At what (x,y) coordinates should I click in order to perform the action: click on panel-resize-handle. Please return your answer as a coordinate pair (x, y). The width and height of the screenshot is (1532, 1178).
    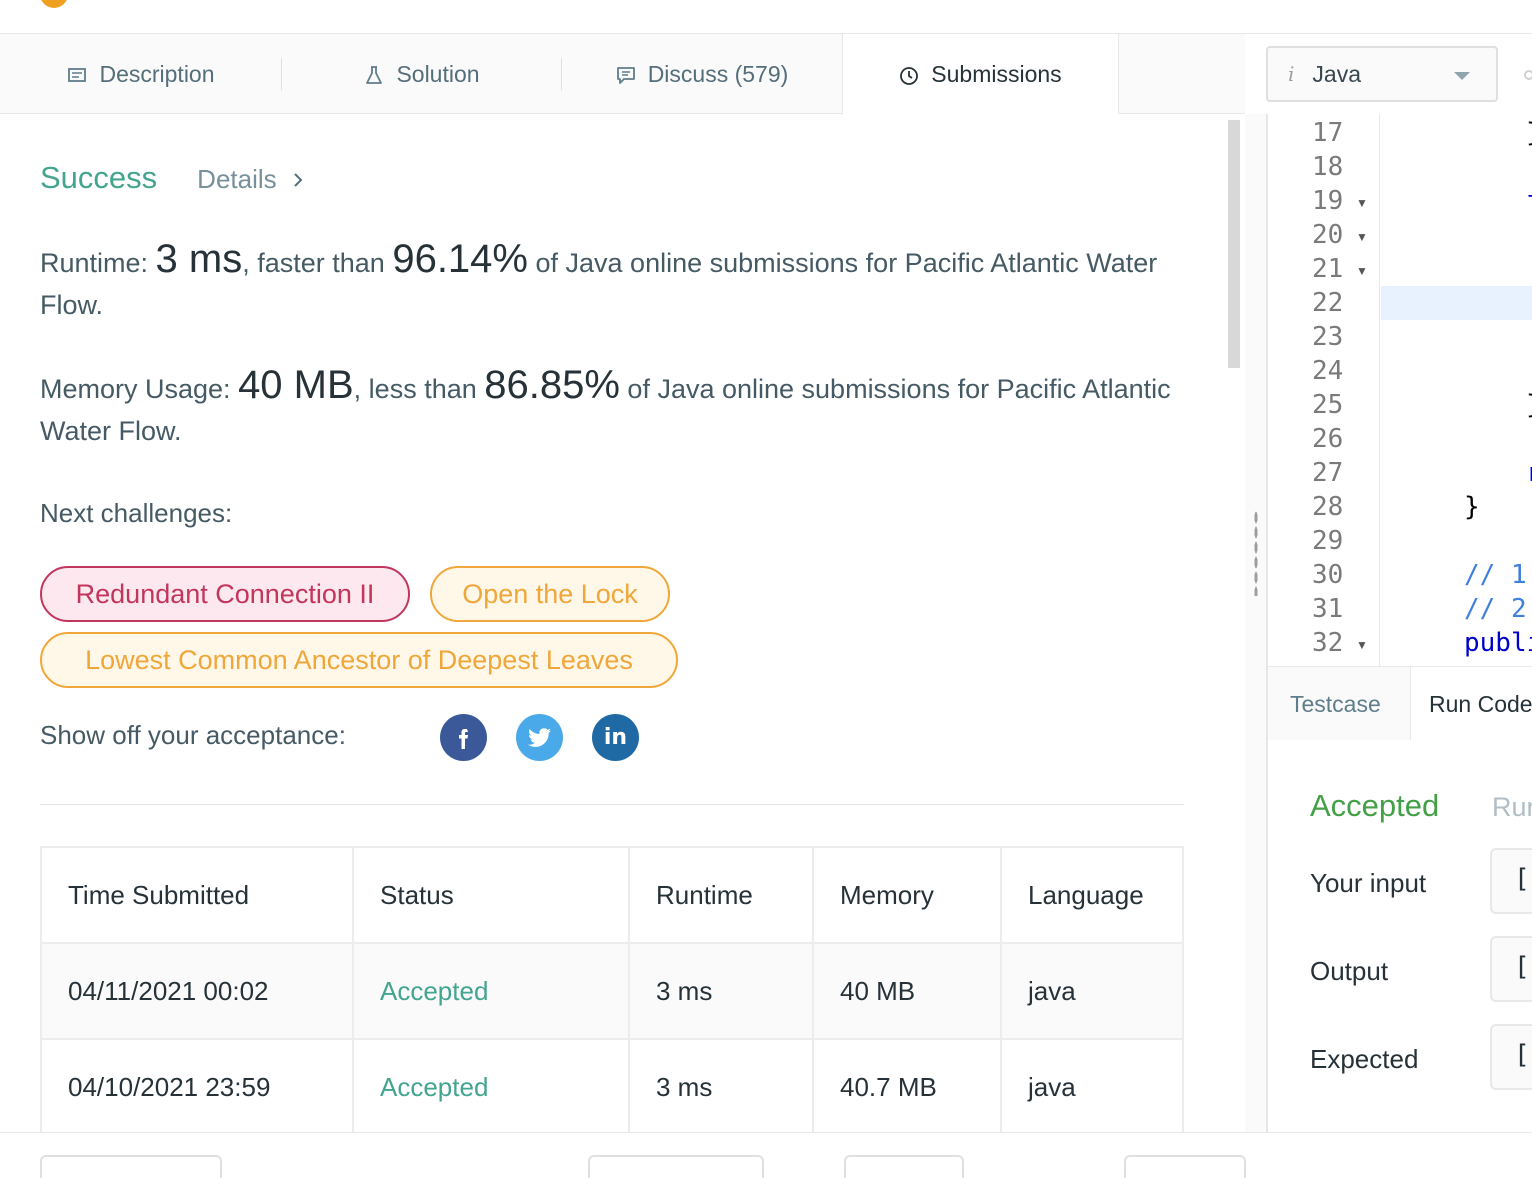
    Looking at the image, I should click on (1255, 623).